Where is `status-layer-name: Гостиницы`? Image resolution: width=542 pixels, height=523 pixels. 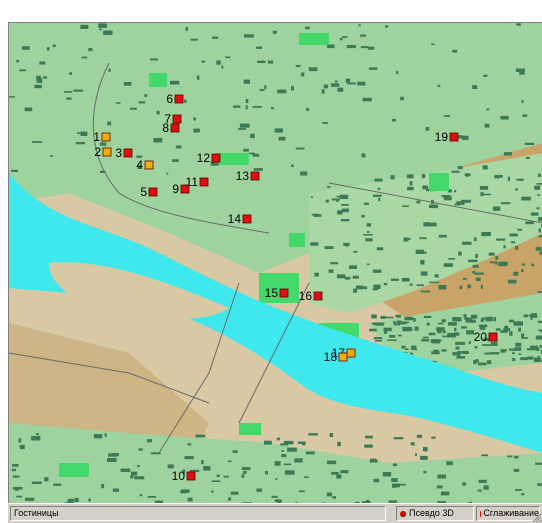 status-layer-name: Гостиницы is located at coordinates (198, 513).